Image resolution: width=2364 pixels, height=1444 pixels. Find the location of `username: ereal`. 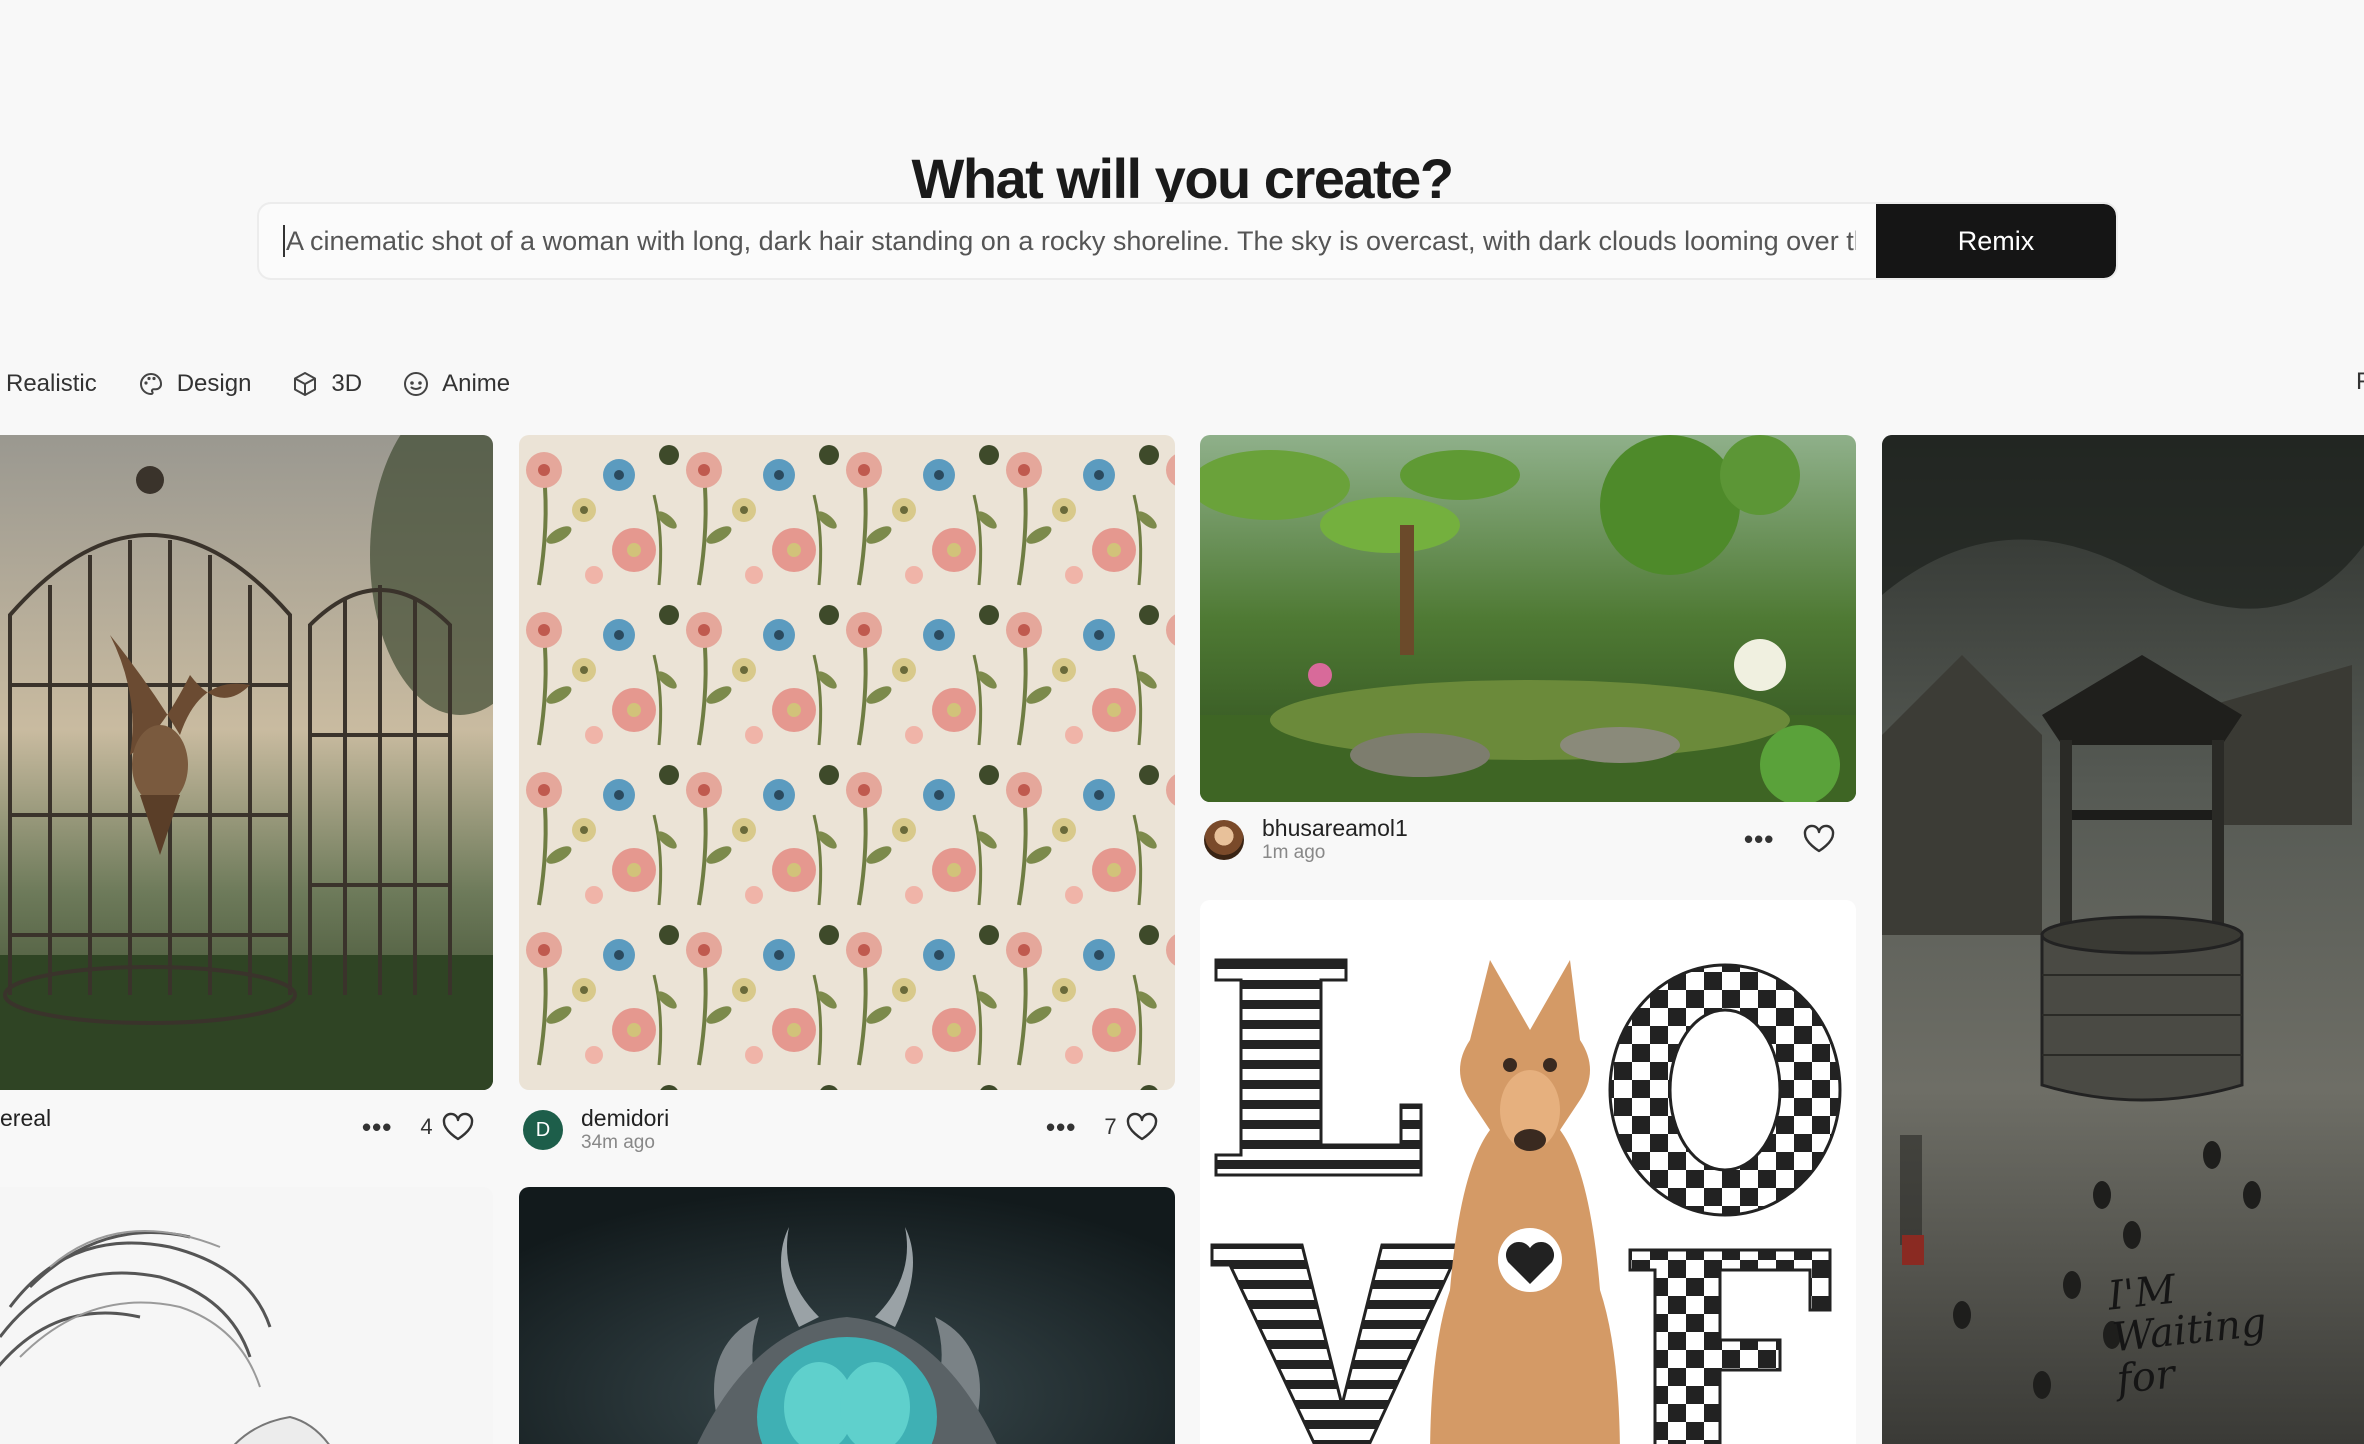

username: ereal is located at coordinates (25, 1118).